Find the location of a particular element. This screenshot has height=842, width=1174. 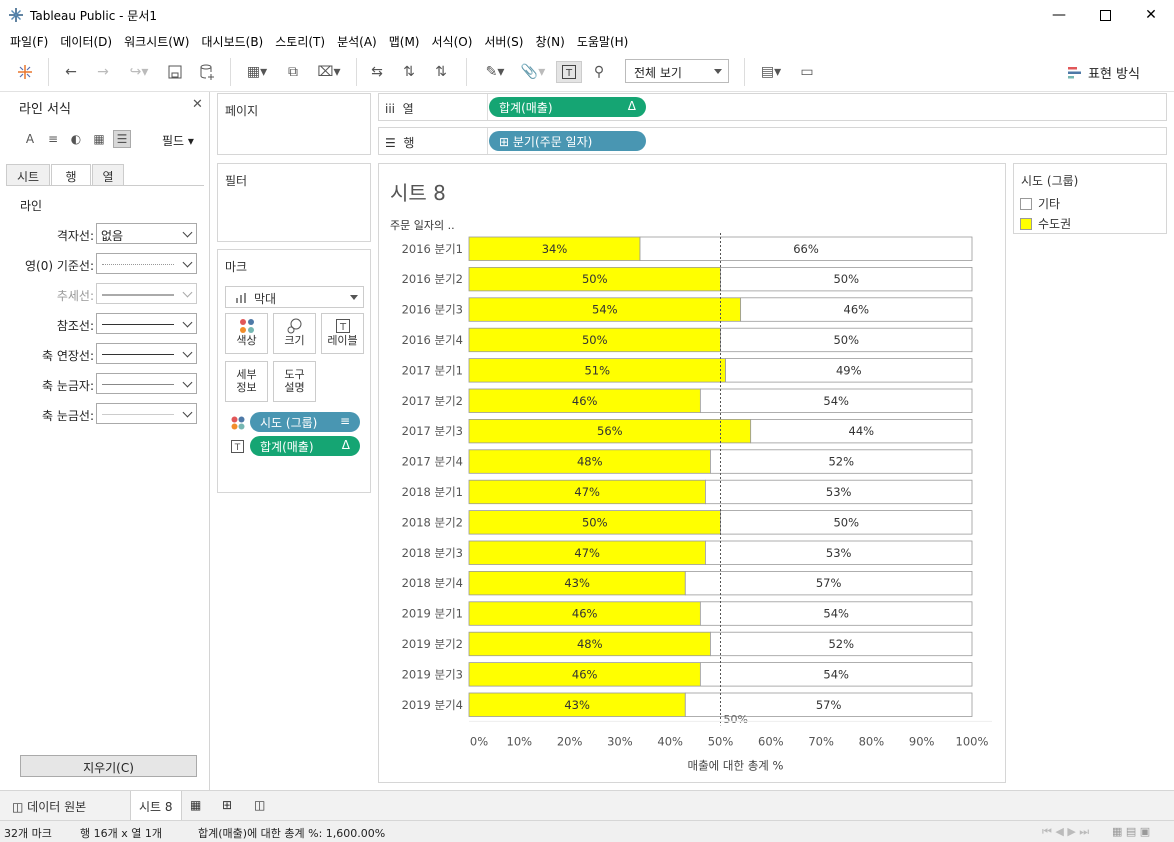

region-group-pill: 시도 (그룹) ≡ is located at coordinates (305, 422).